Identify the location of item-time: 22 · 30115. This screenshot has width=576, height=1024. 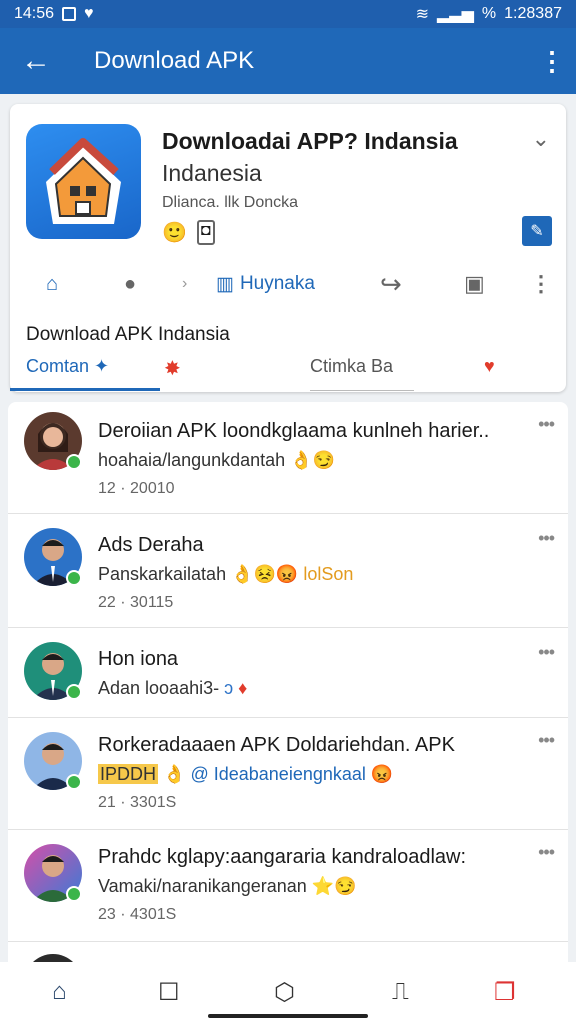
(136, 602).